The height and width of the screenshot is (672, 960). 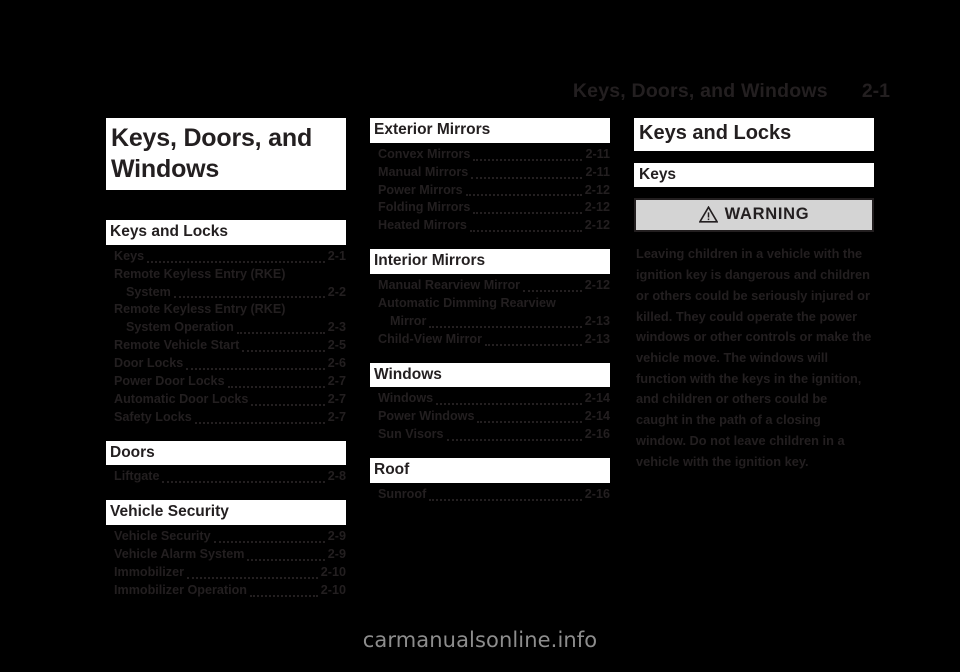 What do you see at coordinates (490, 261) in the screenshot?
I see `toc-group-heading: Interior Mirrors` at bounding box center [490, 261].